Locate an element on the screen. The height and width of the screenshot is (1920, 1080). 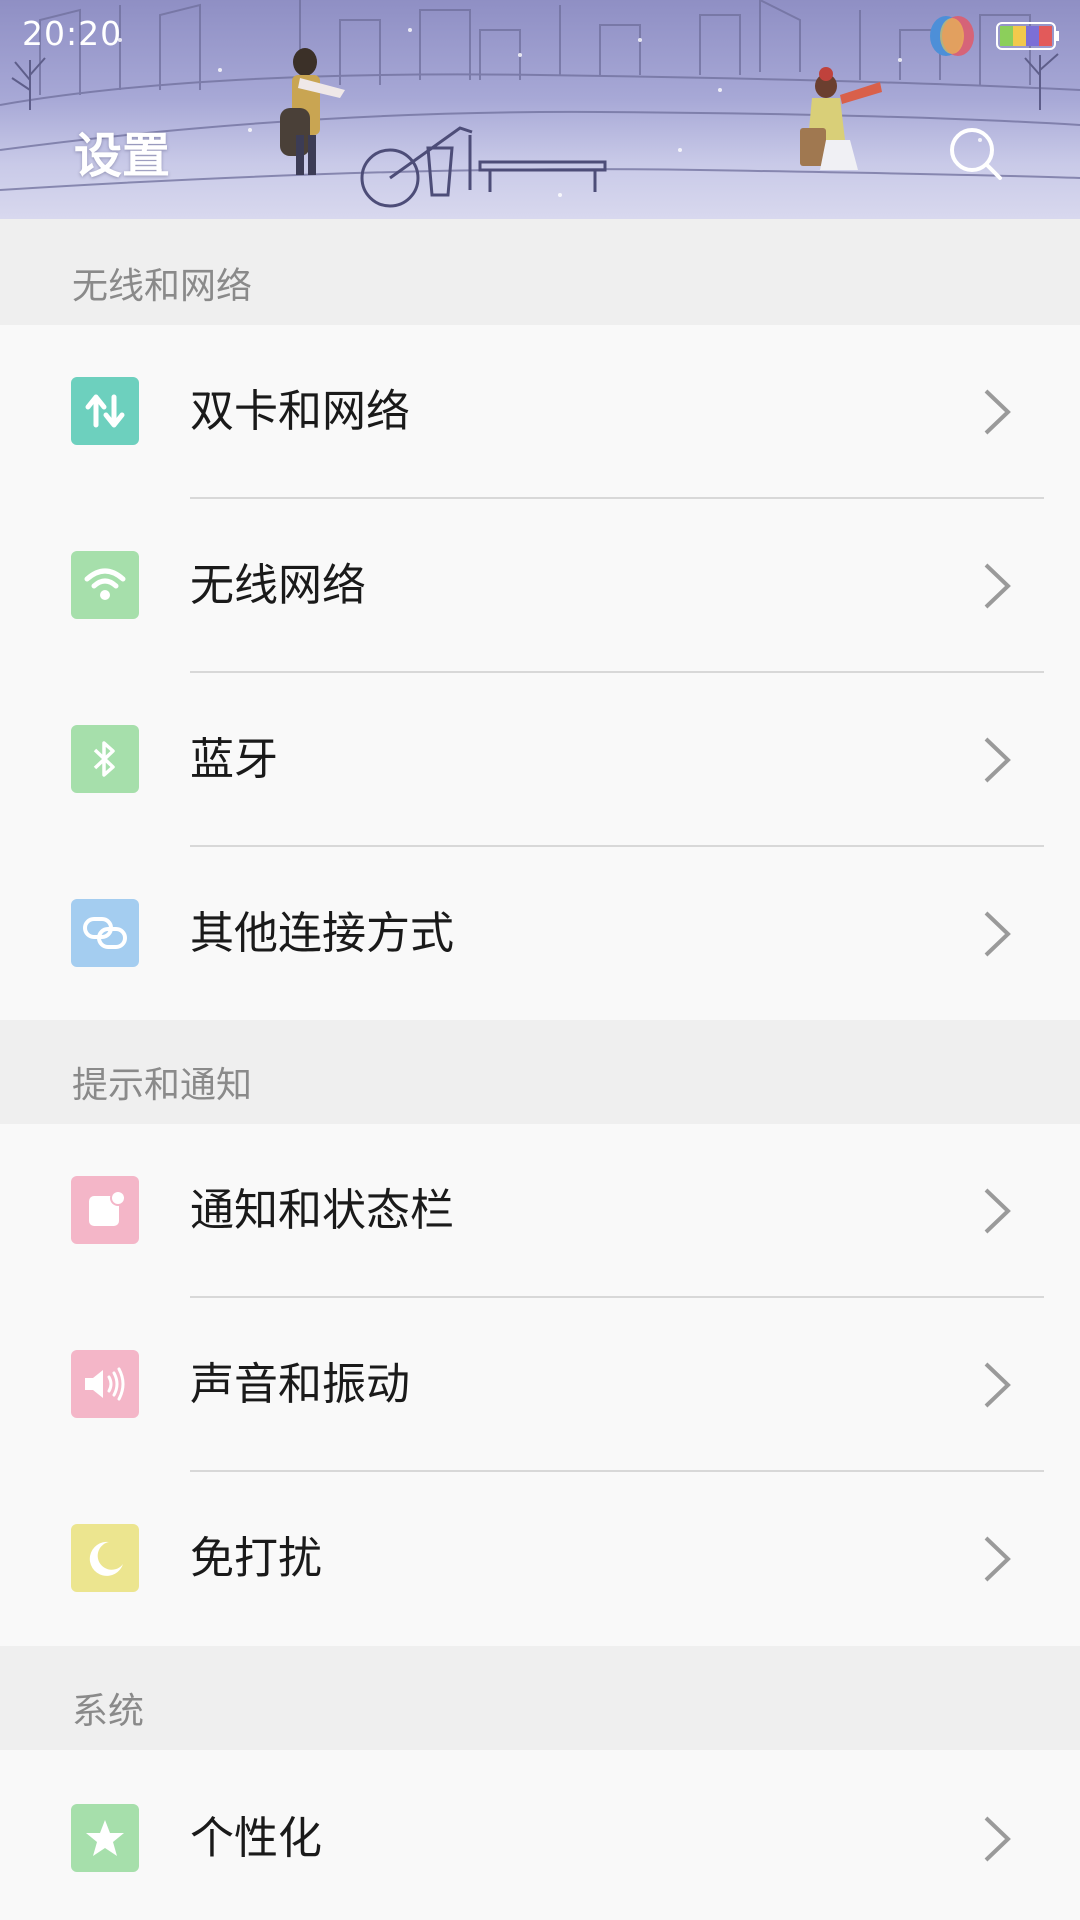
settings-item-do-not-disturb: 免打扰 is located at coordinates (540, 1559).